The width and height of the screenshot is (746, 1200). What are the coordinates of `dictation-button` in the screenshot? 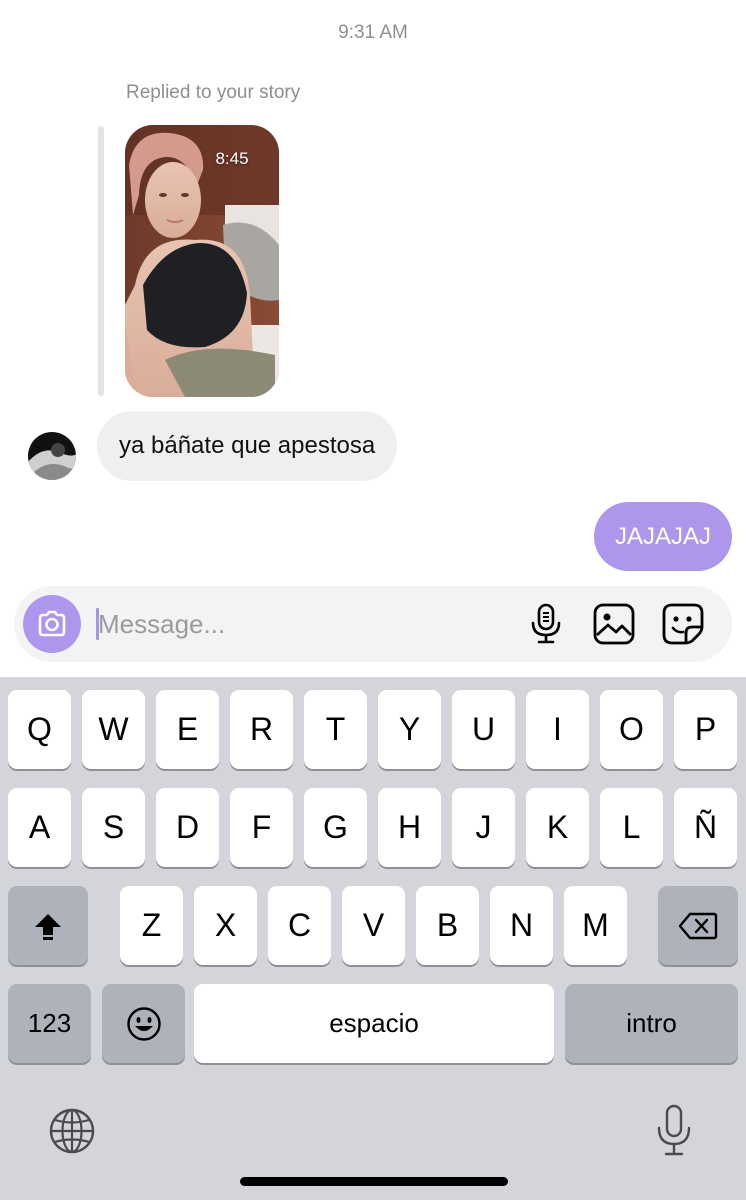 It's located at (674, 1131).